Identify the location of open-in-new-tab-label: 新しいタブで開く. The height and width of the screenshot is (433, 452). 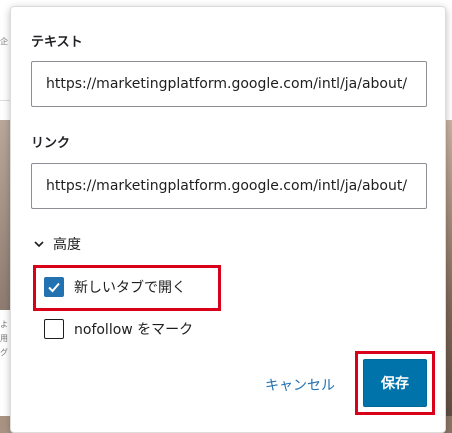
(130, 288).